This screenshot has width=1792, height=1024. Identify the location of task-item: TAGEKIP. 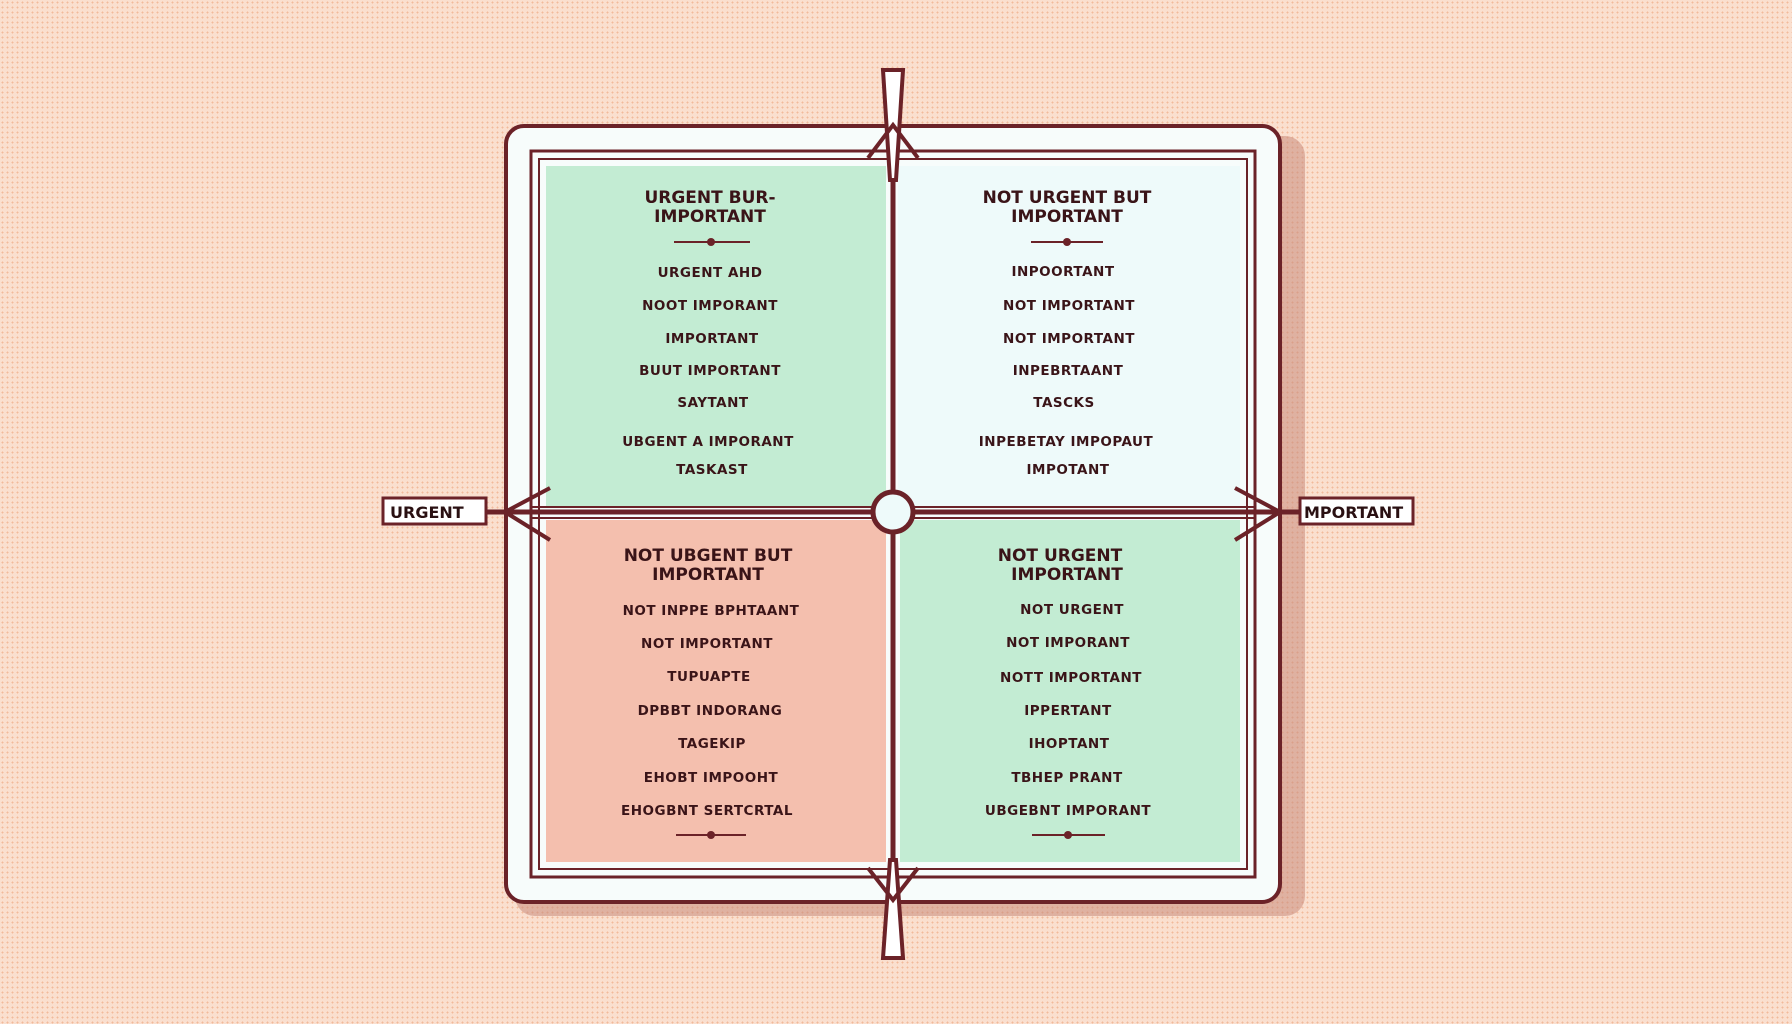
(712, 744).